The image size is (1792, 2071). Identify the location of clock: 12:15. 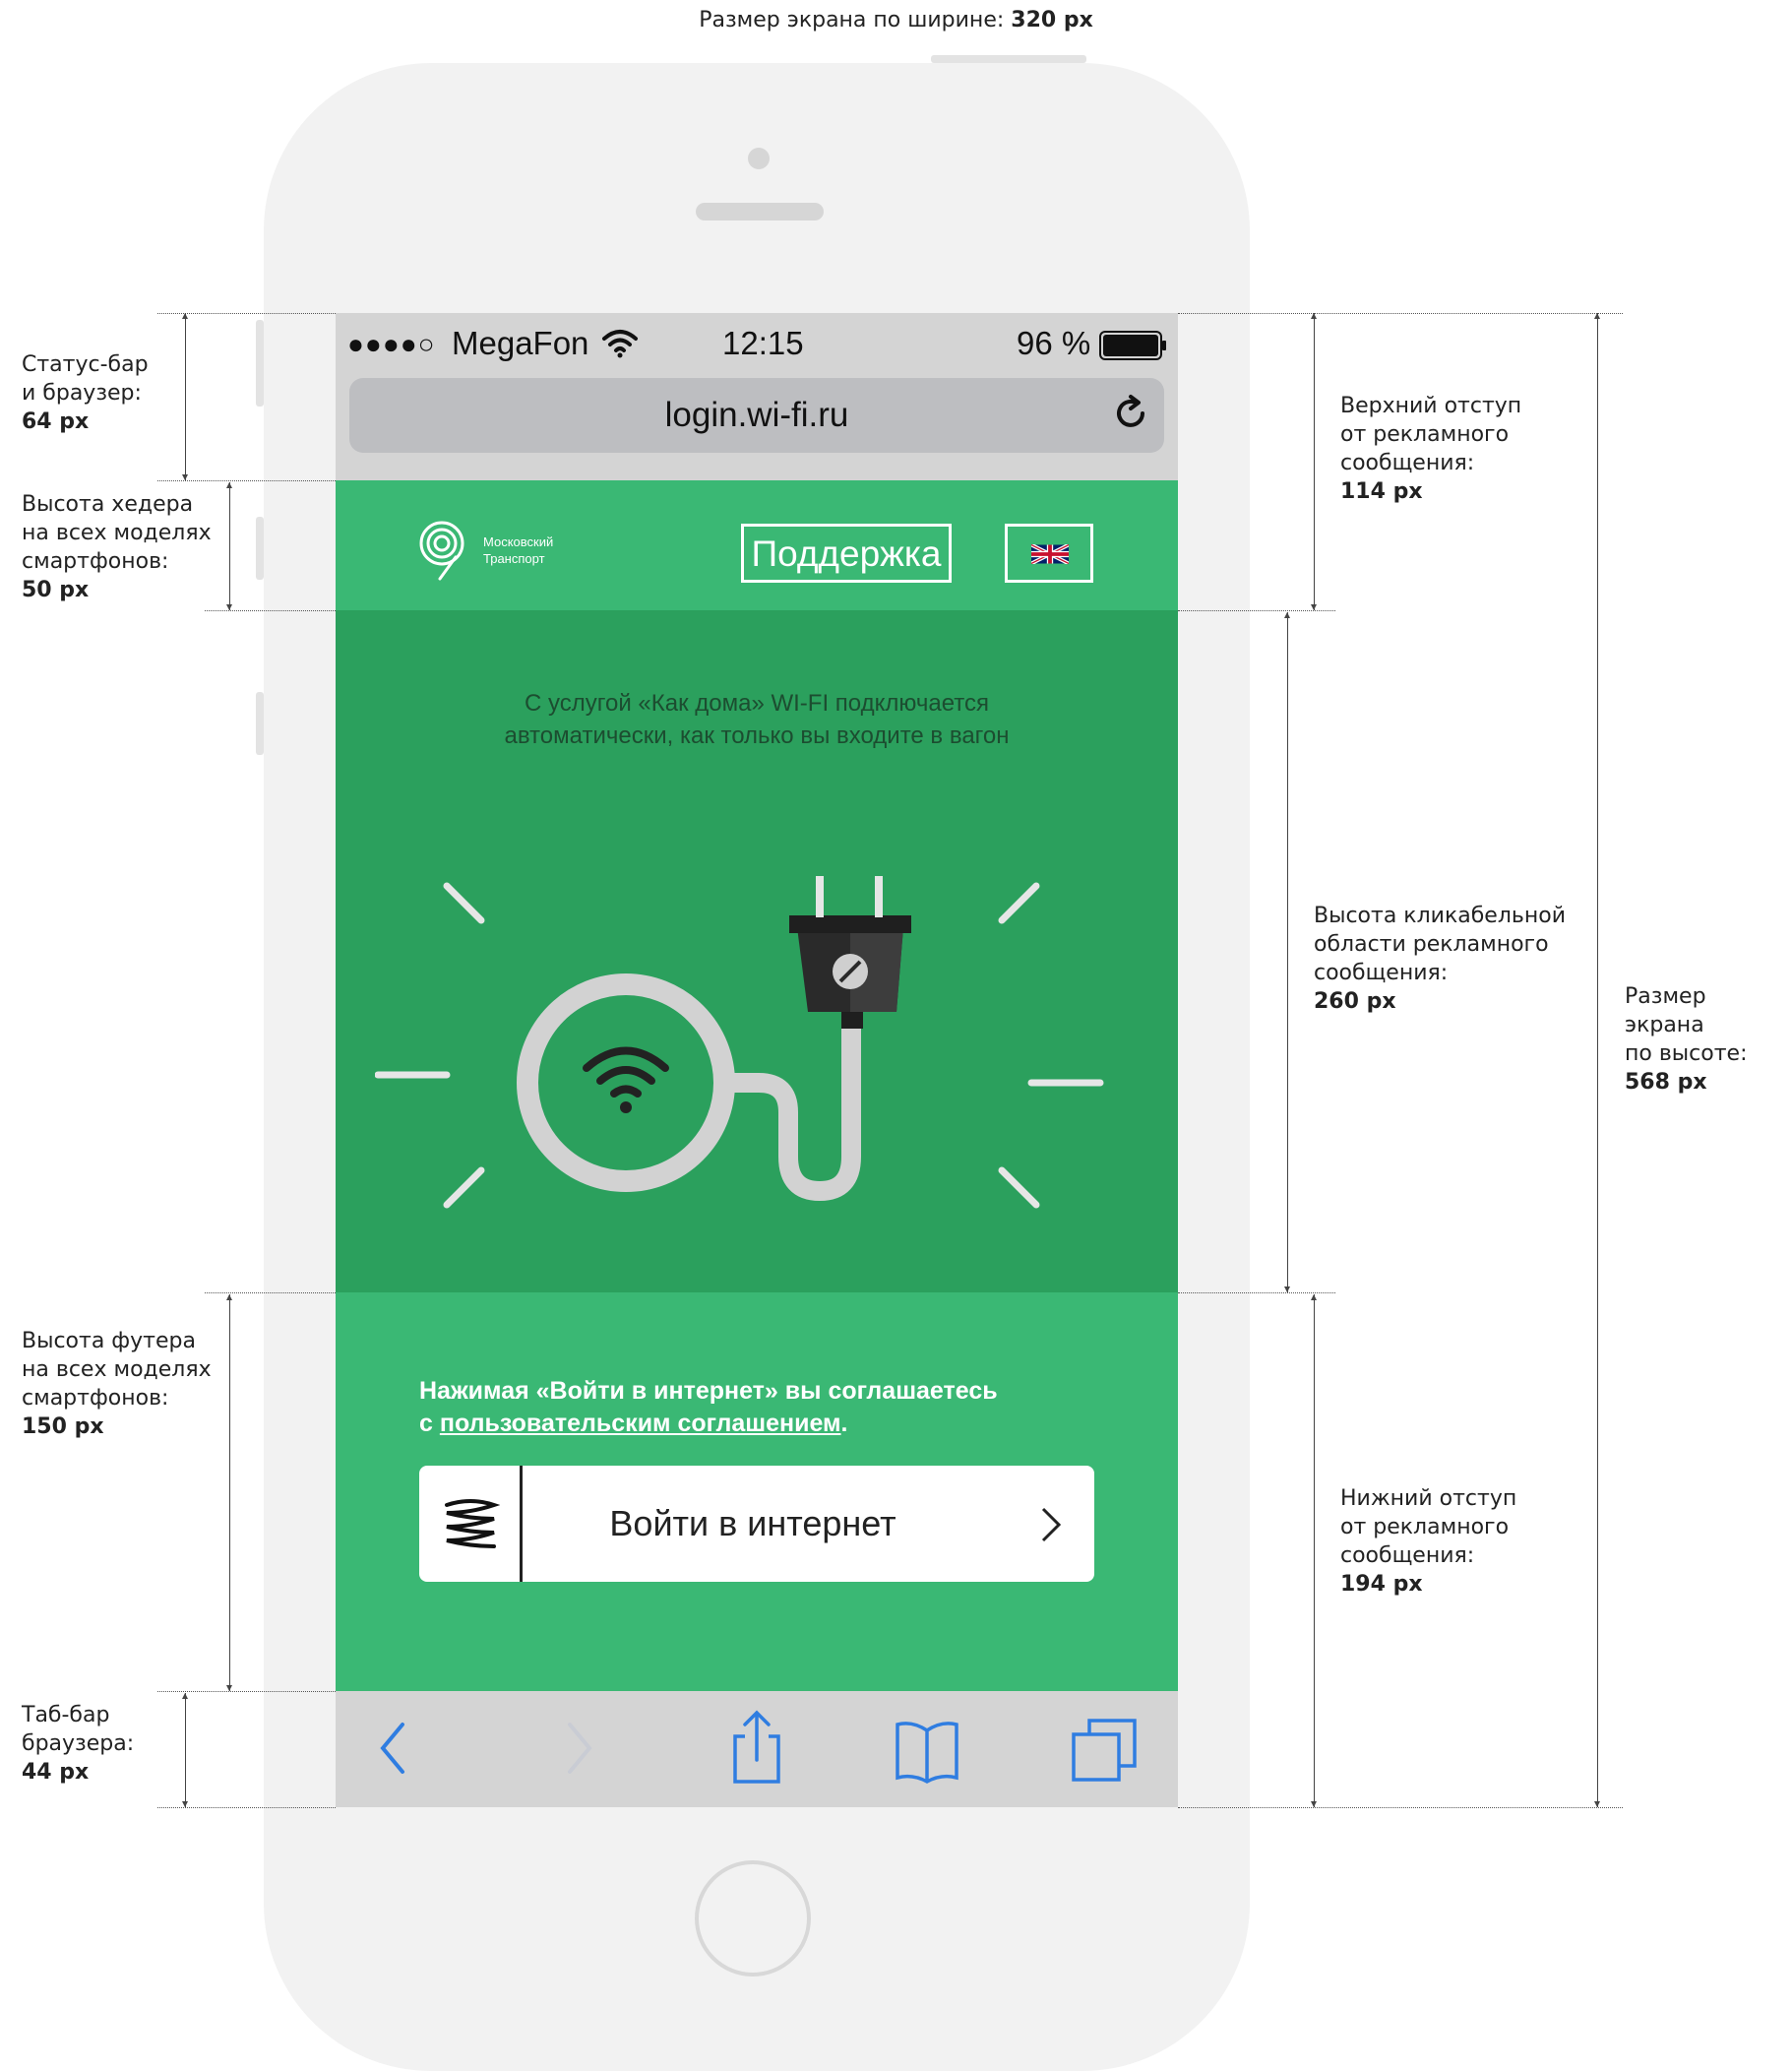
(763, 343).